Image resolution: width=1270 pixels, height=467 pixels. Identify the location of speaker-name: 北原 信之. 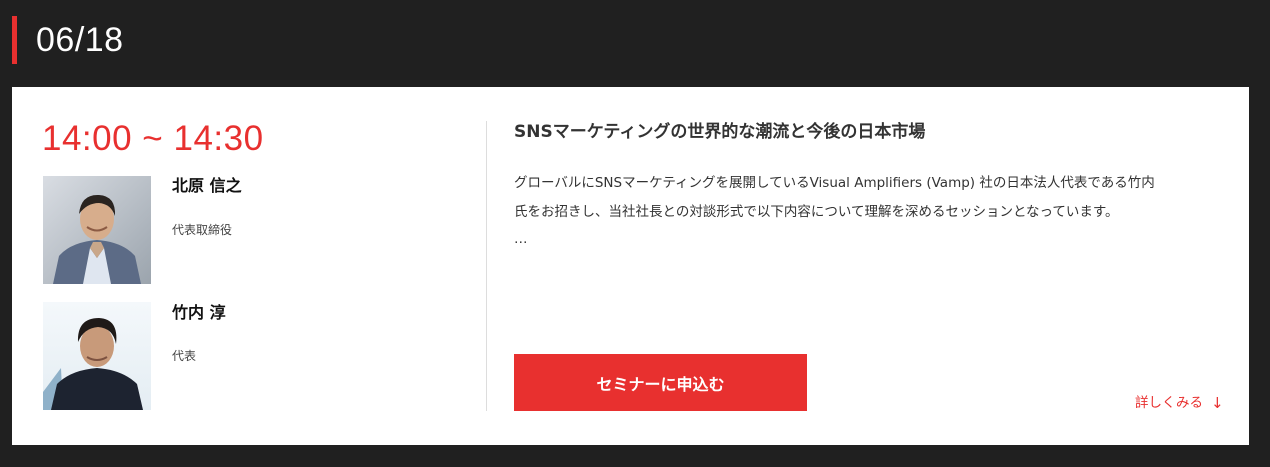
(207, 185).